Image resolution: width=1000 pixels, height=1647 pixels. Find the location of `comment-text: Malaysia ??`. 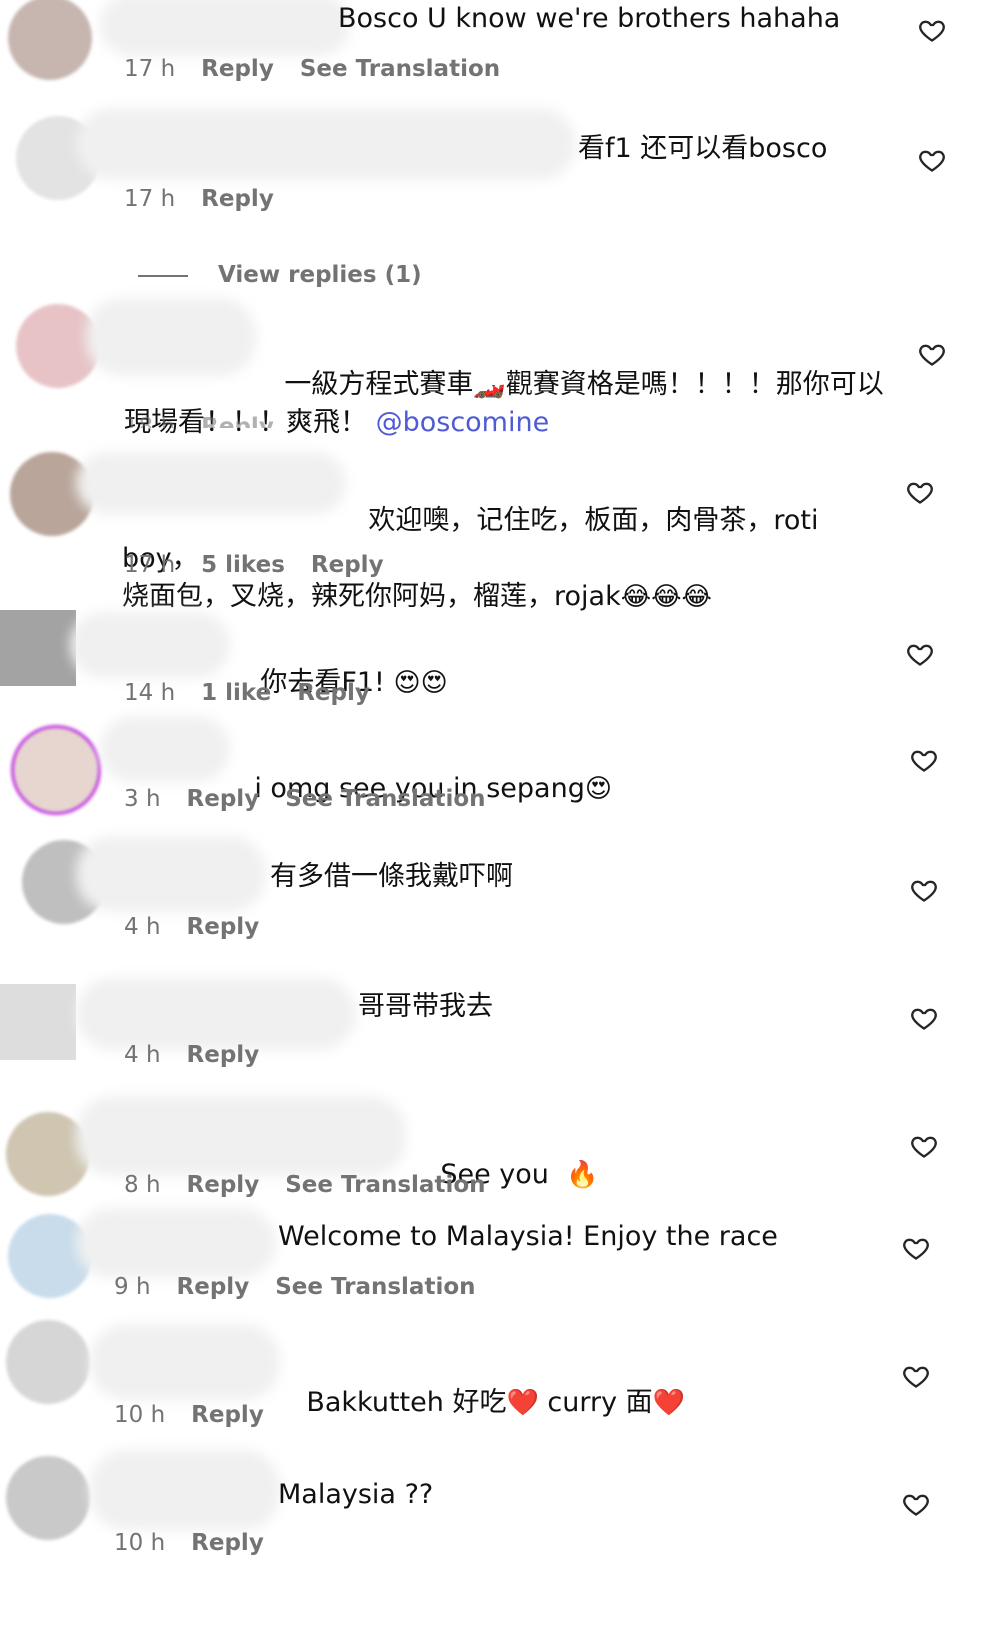

comment-text: Malaysia ?? is located at coordinates (356, 1494).